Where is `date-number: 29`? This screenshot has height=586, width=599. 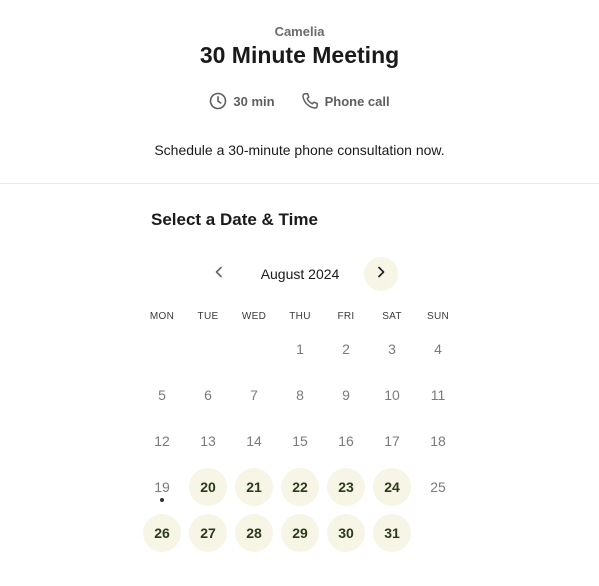 date-number: 29 is located at coordinates (300, 533).